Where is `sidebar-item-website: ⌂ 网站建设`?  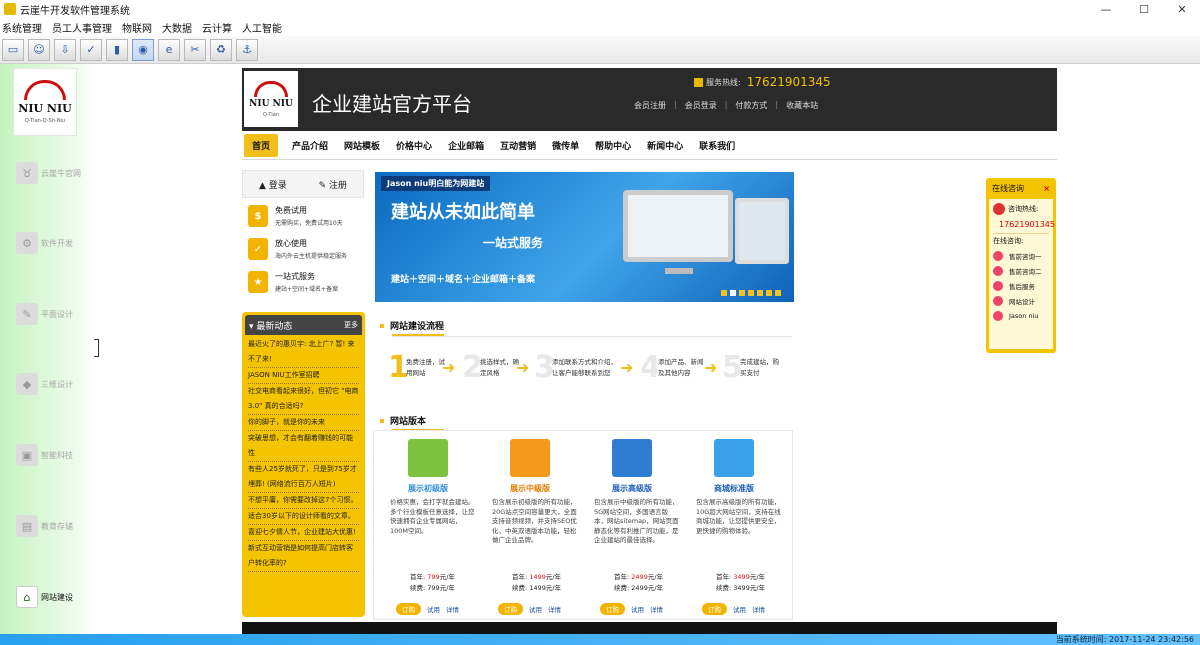
sidebar-item-website: ⌂ 网站建设 is located at coordinates (55, 597).